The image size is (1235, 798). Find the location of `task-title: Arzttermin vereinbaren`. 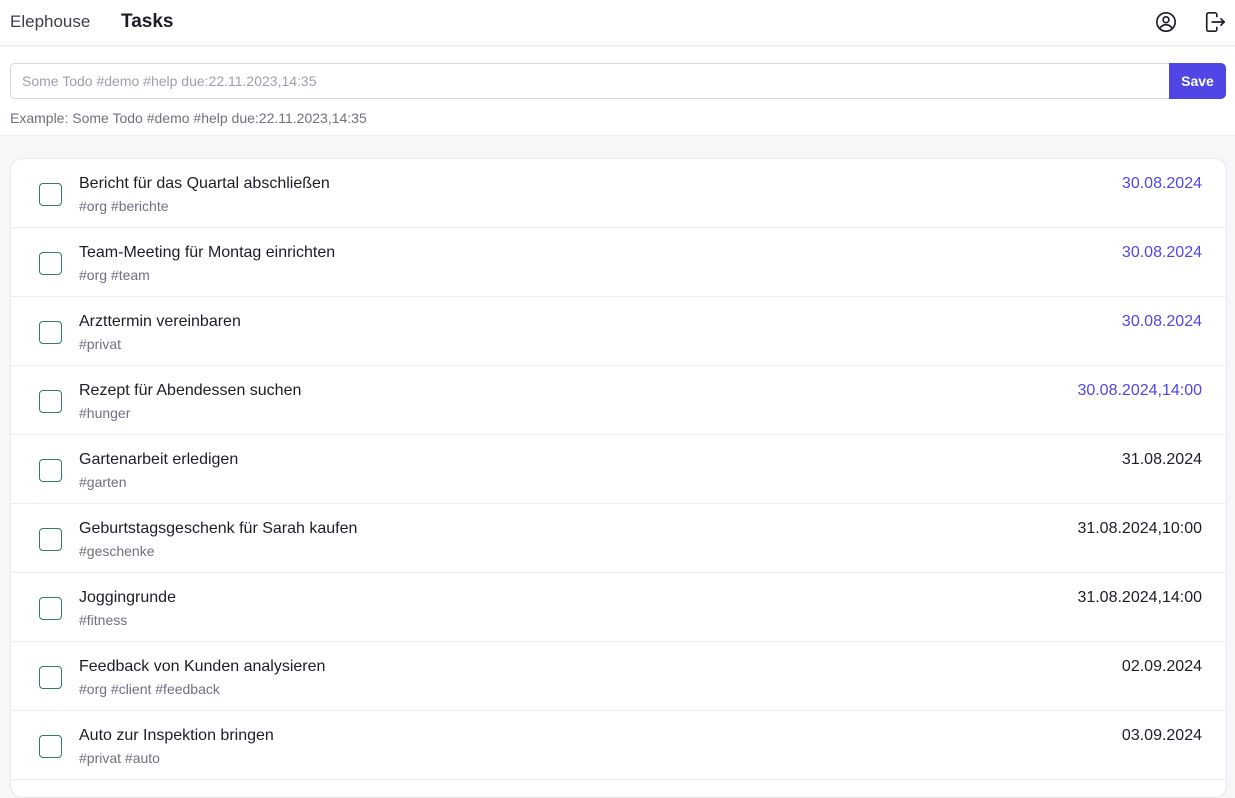

task-title: Arzttermin vereinbaren is located at coordinates (160, 322).